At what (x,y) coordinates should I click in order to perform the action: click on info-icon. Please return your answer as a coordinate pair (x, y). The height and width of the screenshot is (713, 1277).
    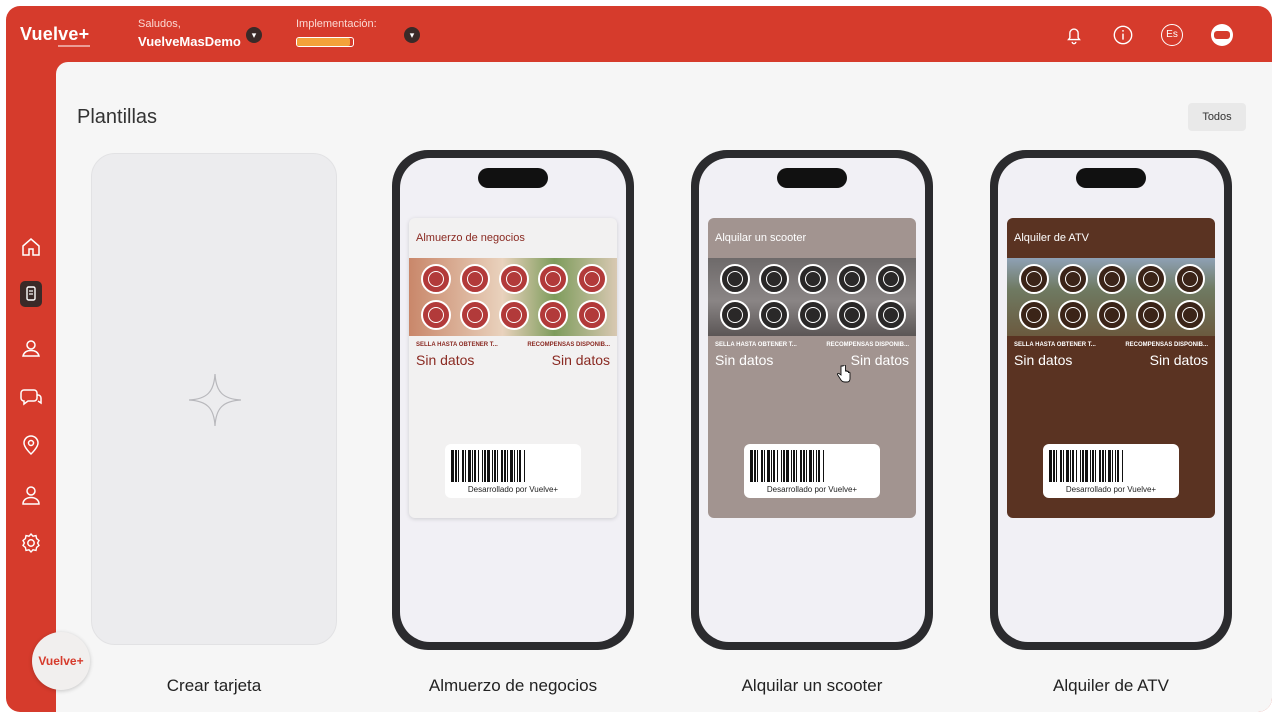
    Looking at the image, I should click on (1123, 35).